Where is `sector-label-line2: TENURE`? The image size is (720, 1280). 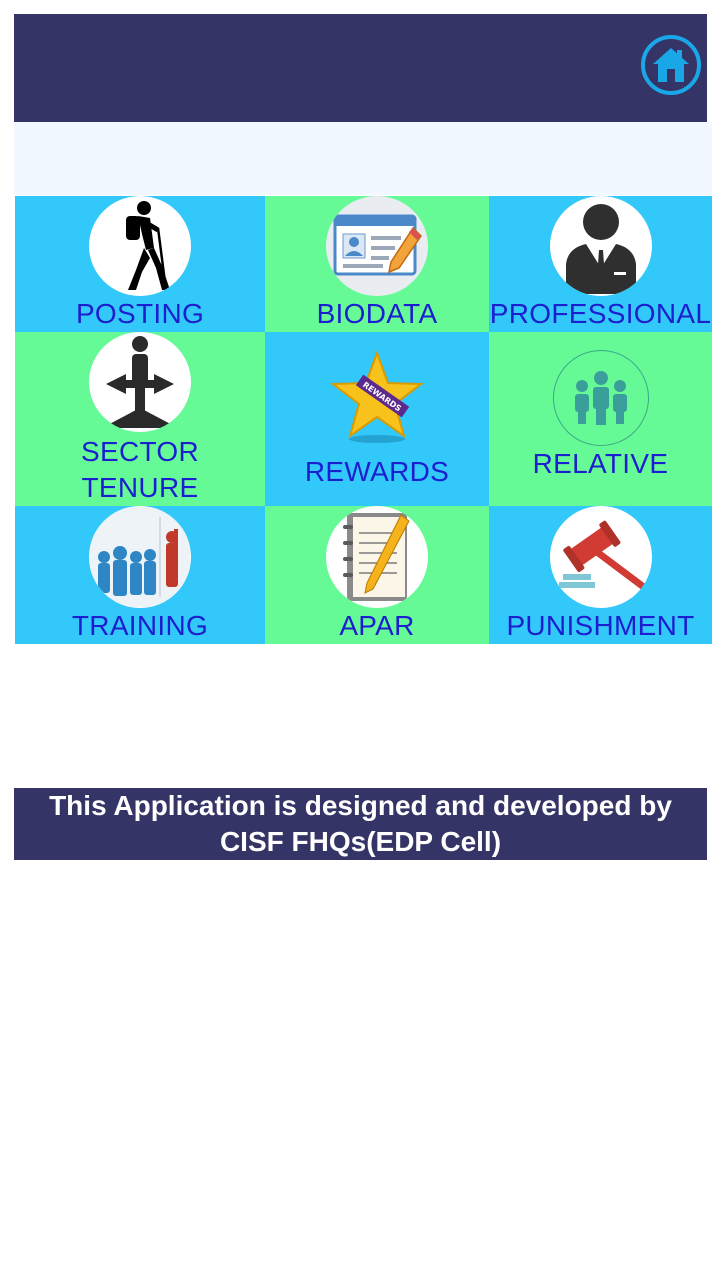
sector-label-line2: TENURE is located at coordinates (140, 487).